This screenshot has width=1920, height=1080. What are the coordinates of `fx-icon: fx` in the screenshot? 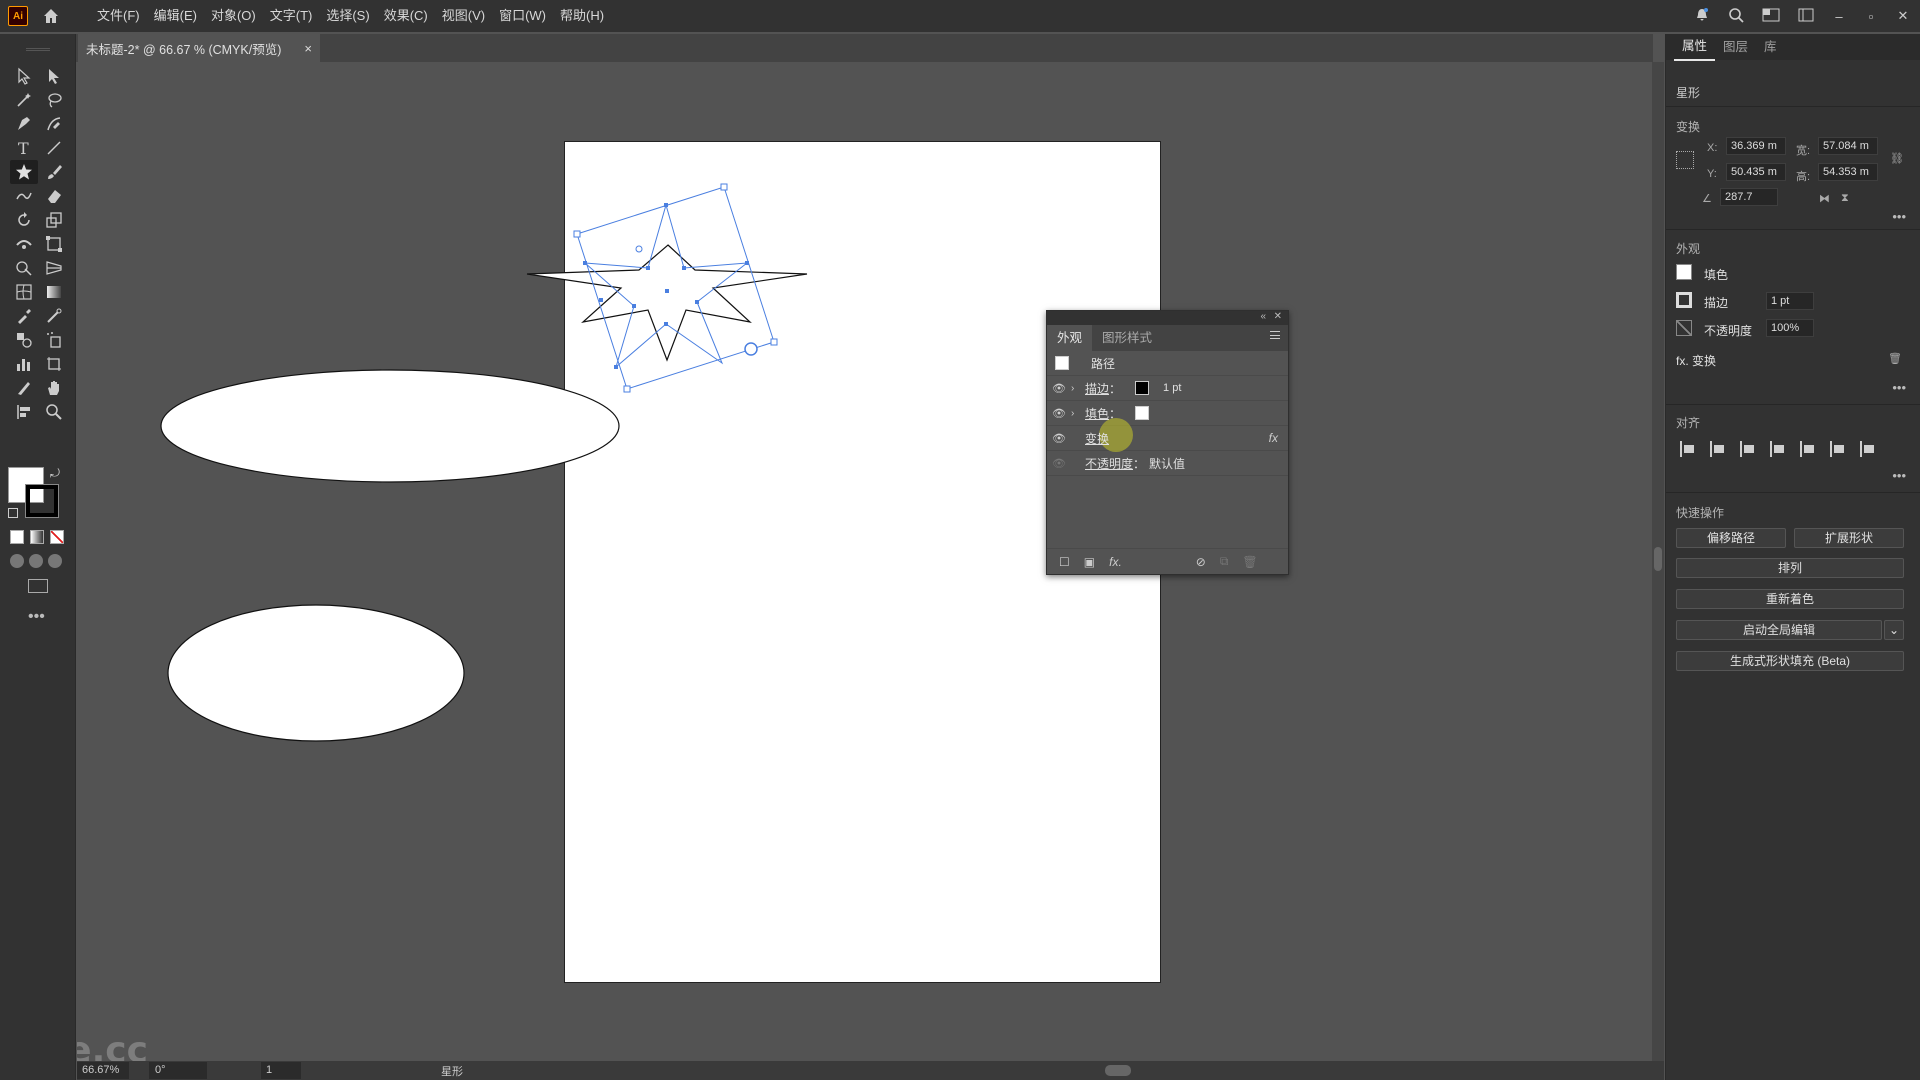 It's located at (1273, 438).